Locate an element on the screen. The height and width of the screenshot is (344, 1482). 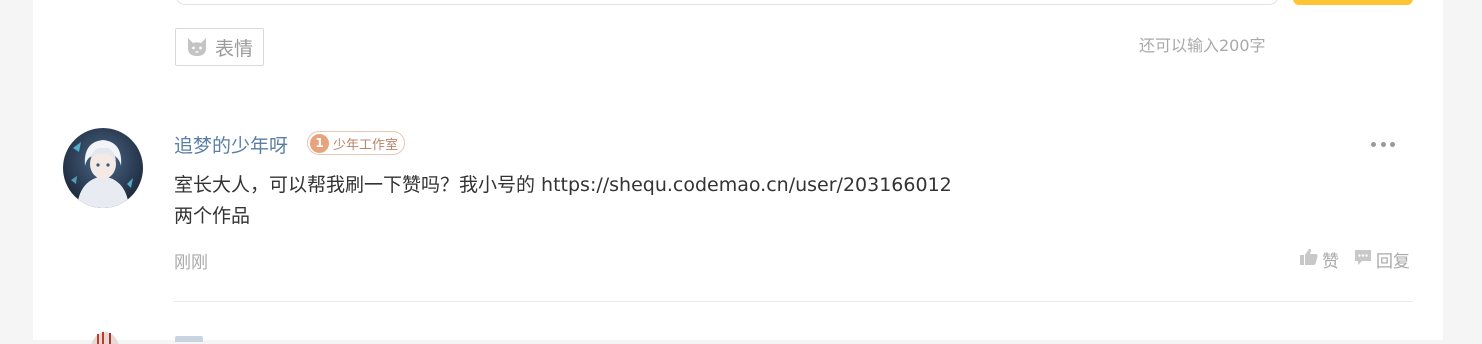
comment-actions: 赞 回复 is located at coordinates (1354, 259).